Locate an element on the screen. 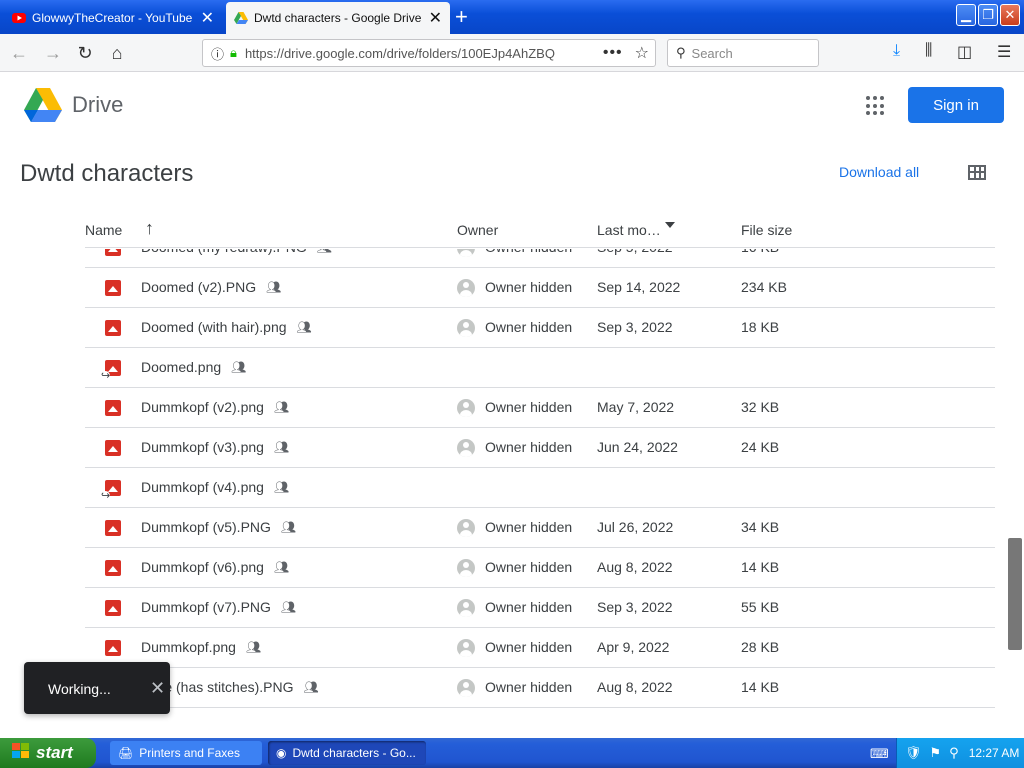  google-drive-logo-icon is located at coordinates (43, 107).